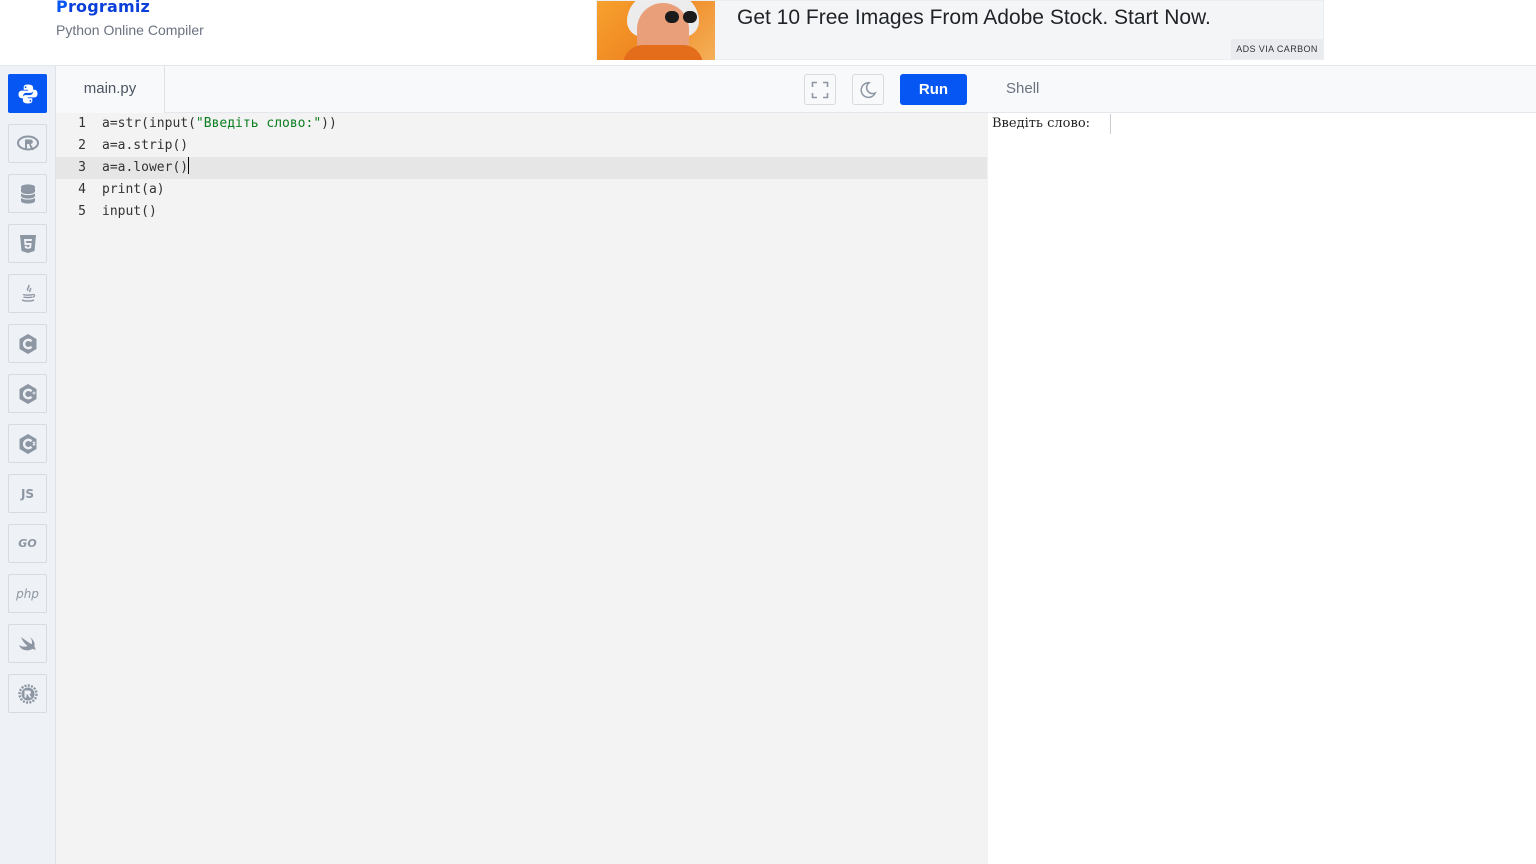 This screenshot has width=1536, height=864. Describe the element at coordinates (82, 167) in the screenshot. I see `line-number: 3` at that location.